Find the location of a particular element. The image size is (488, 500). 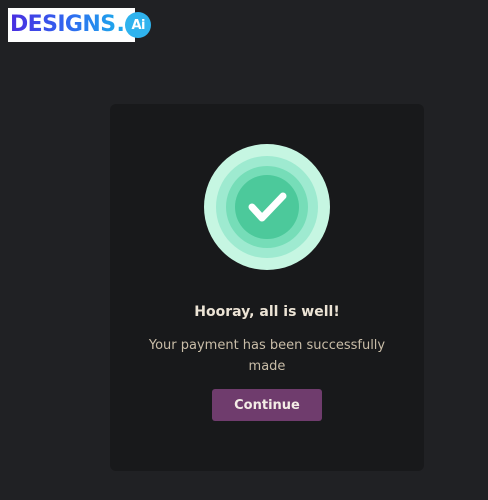

logo-wordmark: DESIGNS . Ai is located at coordinates (81, 25).